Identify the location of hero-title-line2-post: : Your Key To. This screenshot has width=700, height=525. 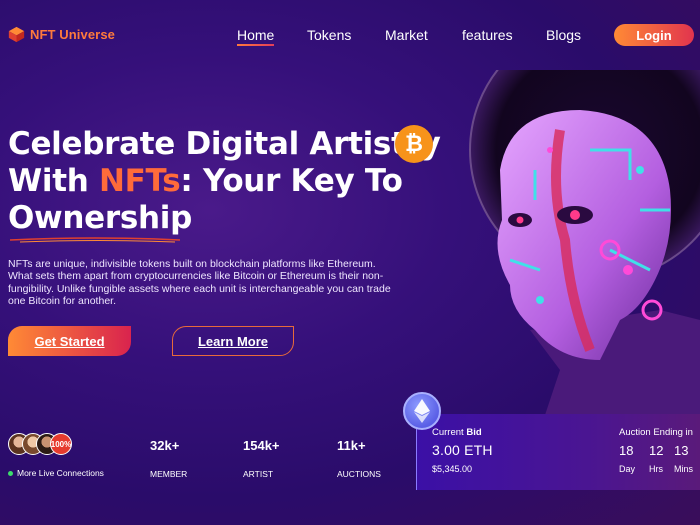
(291, 181).